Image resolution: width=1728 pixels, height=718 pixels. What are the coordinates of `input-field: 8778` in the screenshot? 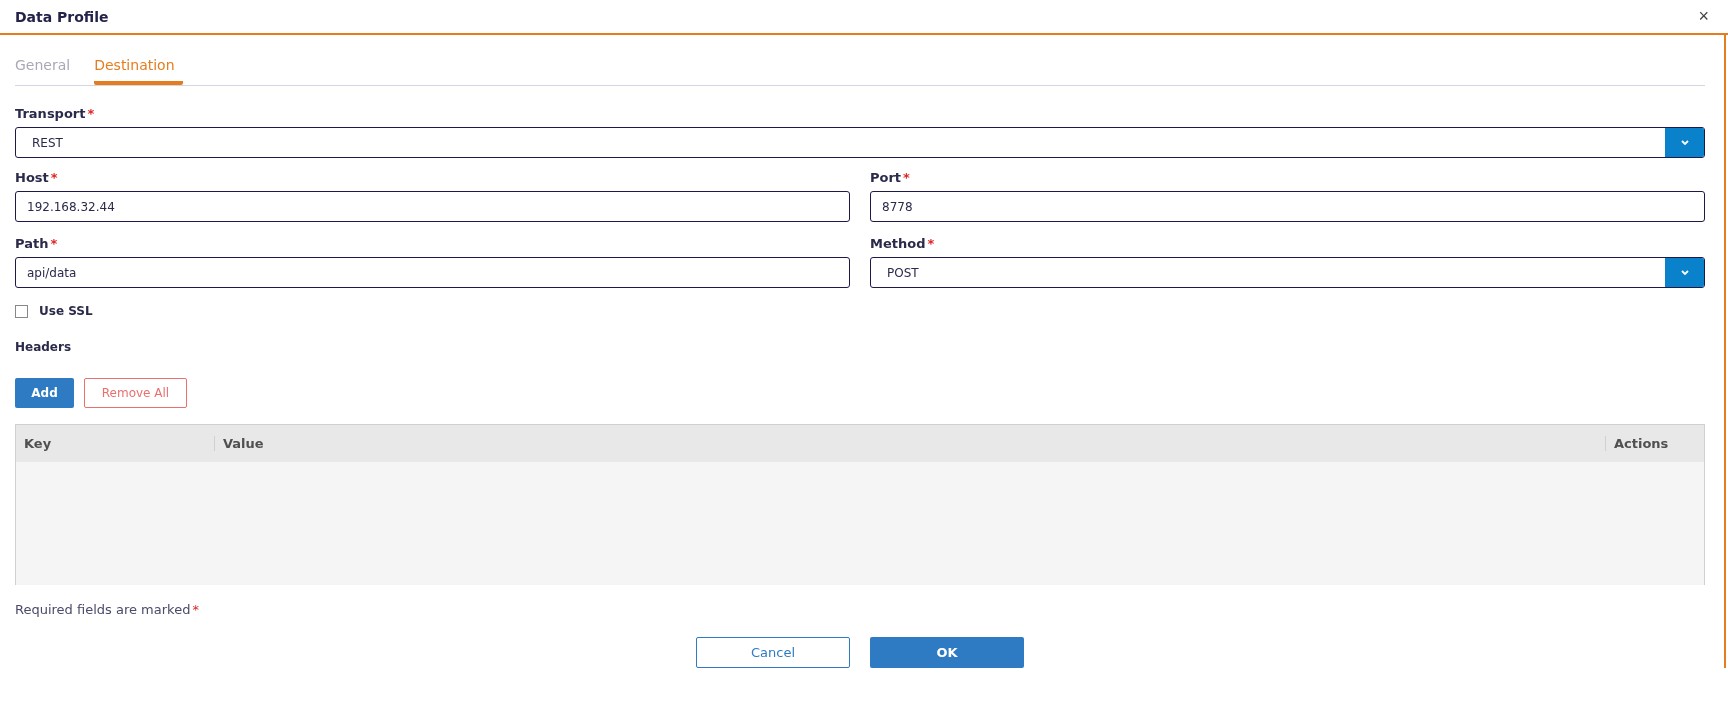 It's located at (1287, 206).